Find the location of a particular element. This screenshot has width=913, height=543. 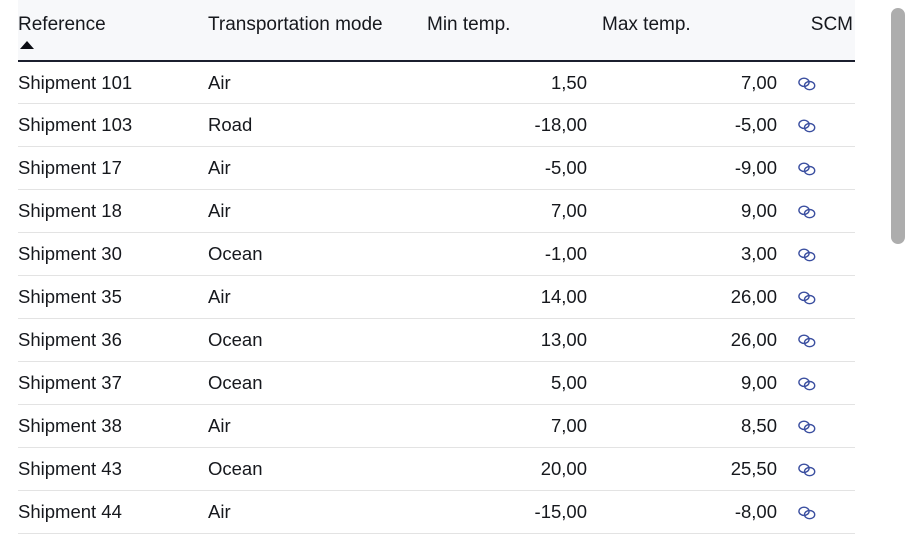

cell-max-temp: 3,00 is located at coordinates (693, 254).